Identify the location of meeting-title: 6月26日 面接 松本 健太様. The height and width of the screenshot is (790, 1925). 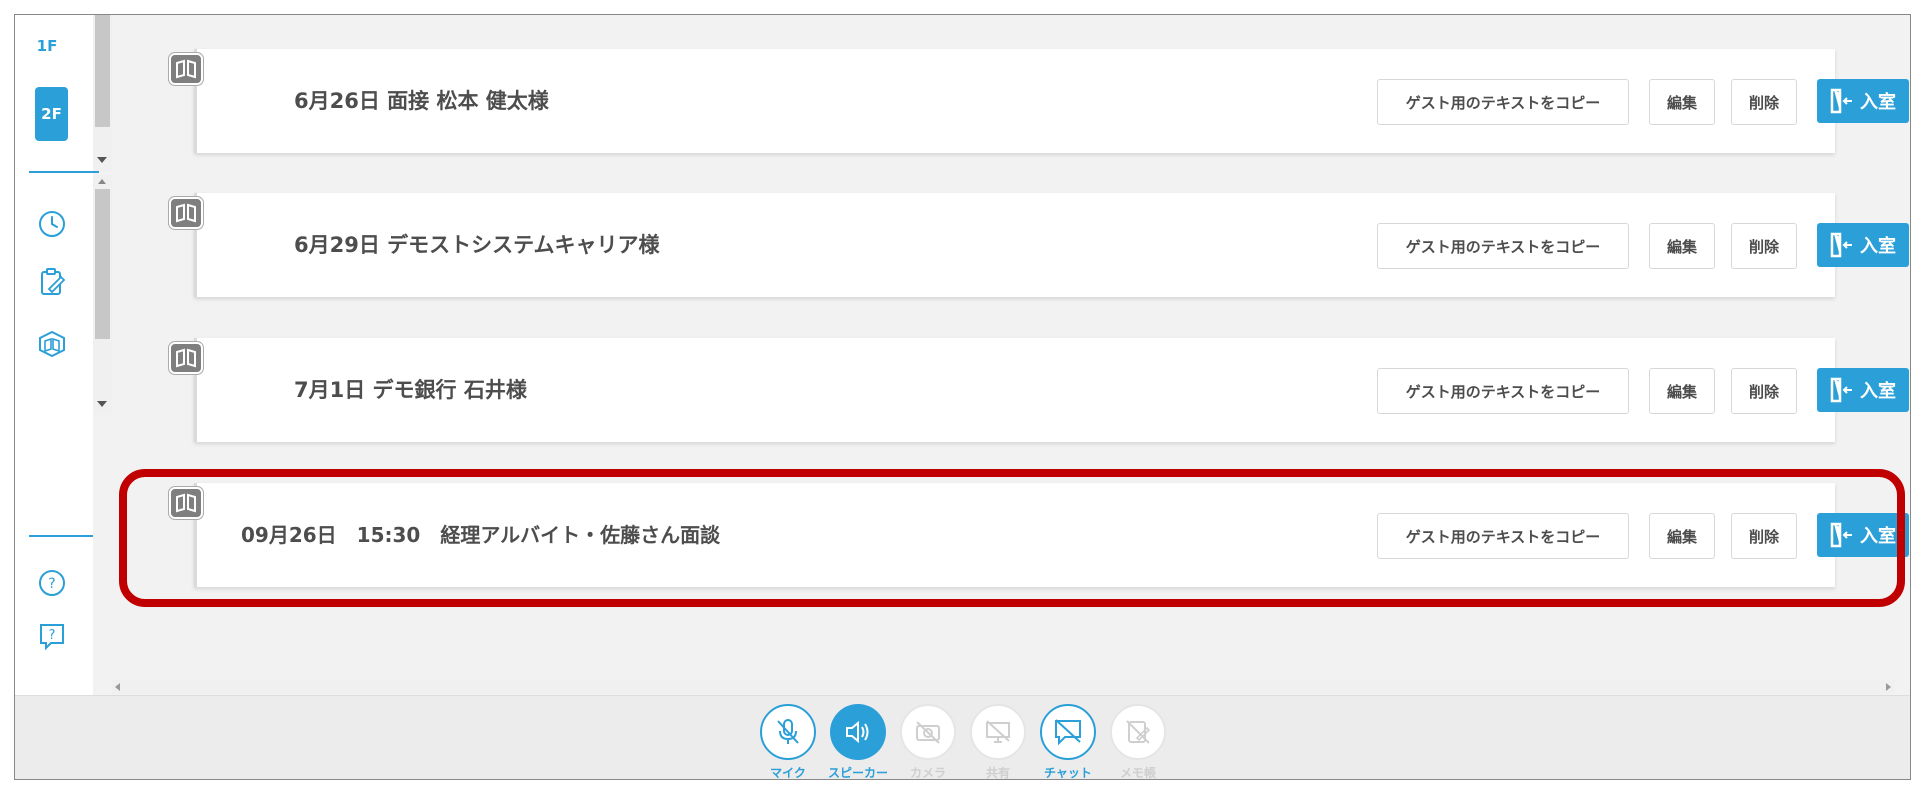
(421, 101).